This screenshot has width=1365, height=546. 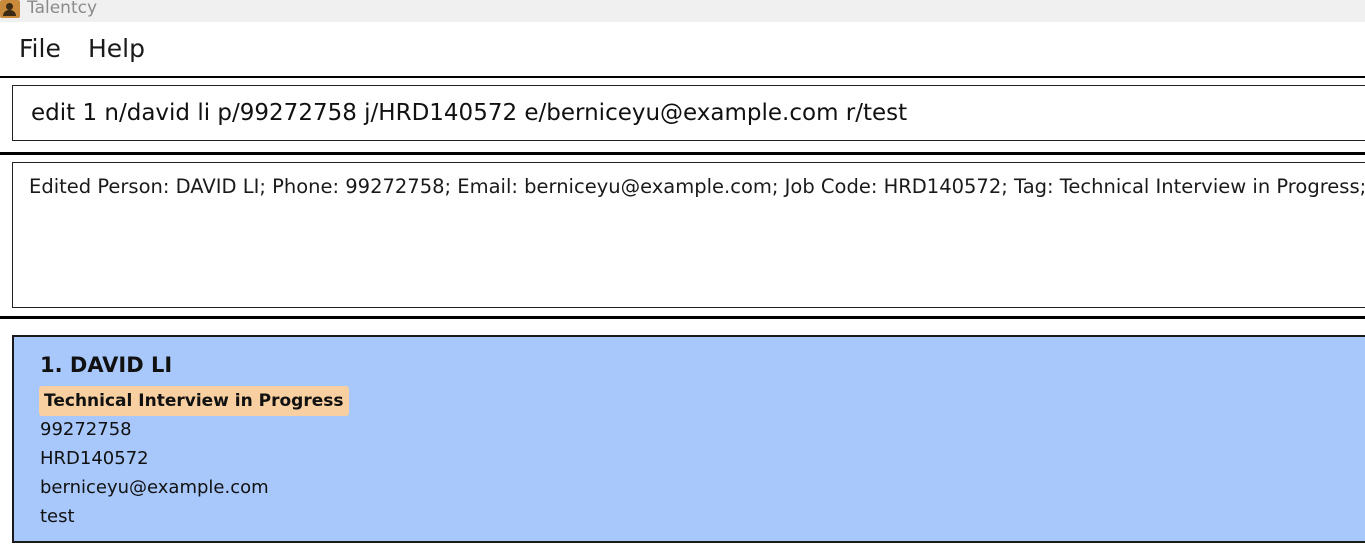 I want to click on person-email: berniceyu@example.com, so click(x=154, y=487).